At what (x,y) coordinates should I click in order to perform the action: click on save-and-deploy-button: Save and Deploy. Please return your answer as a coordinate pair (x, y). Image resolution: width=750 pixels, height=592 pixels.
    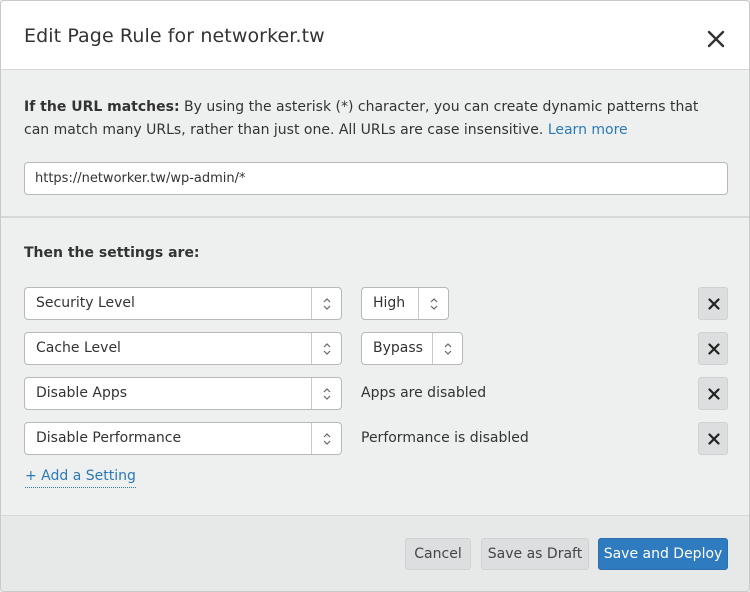
    Looking at the image, I should click on (663, 554).